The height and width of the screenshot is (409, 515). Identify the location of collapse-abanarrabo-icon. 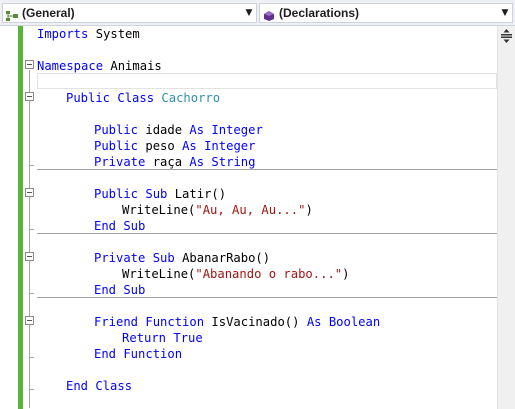
(29, 256).